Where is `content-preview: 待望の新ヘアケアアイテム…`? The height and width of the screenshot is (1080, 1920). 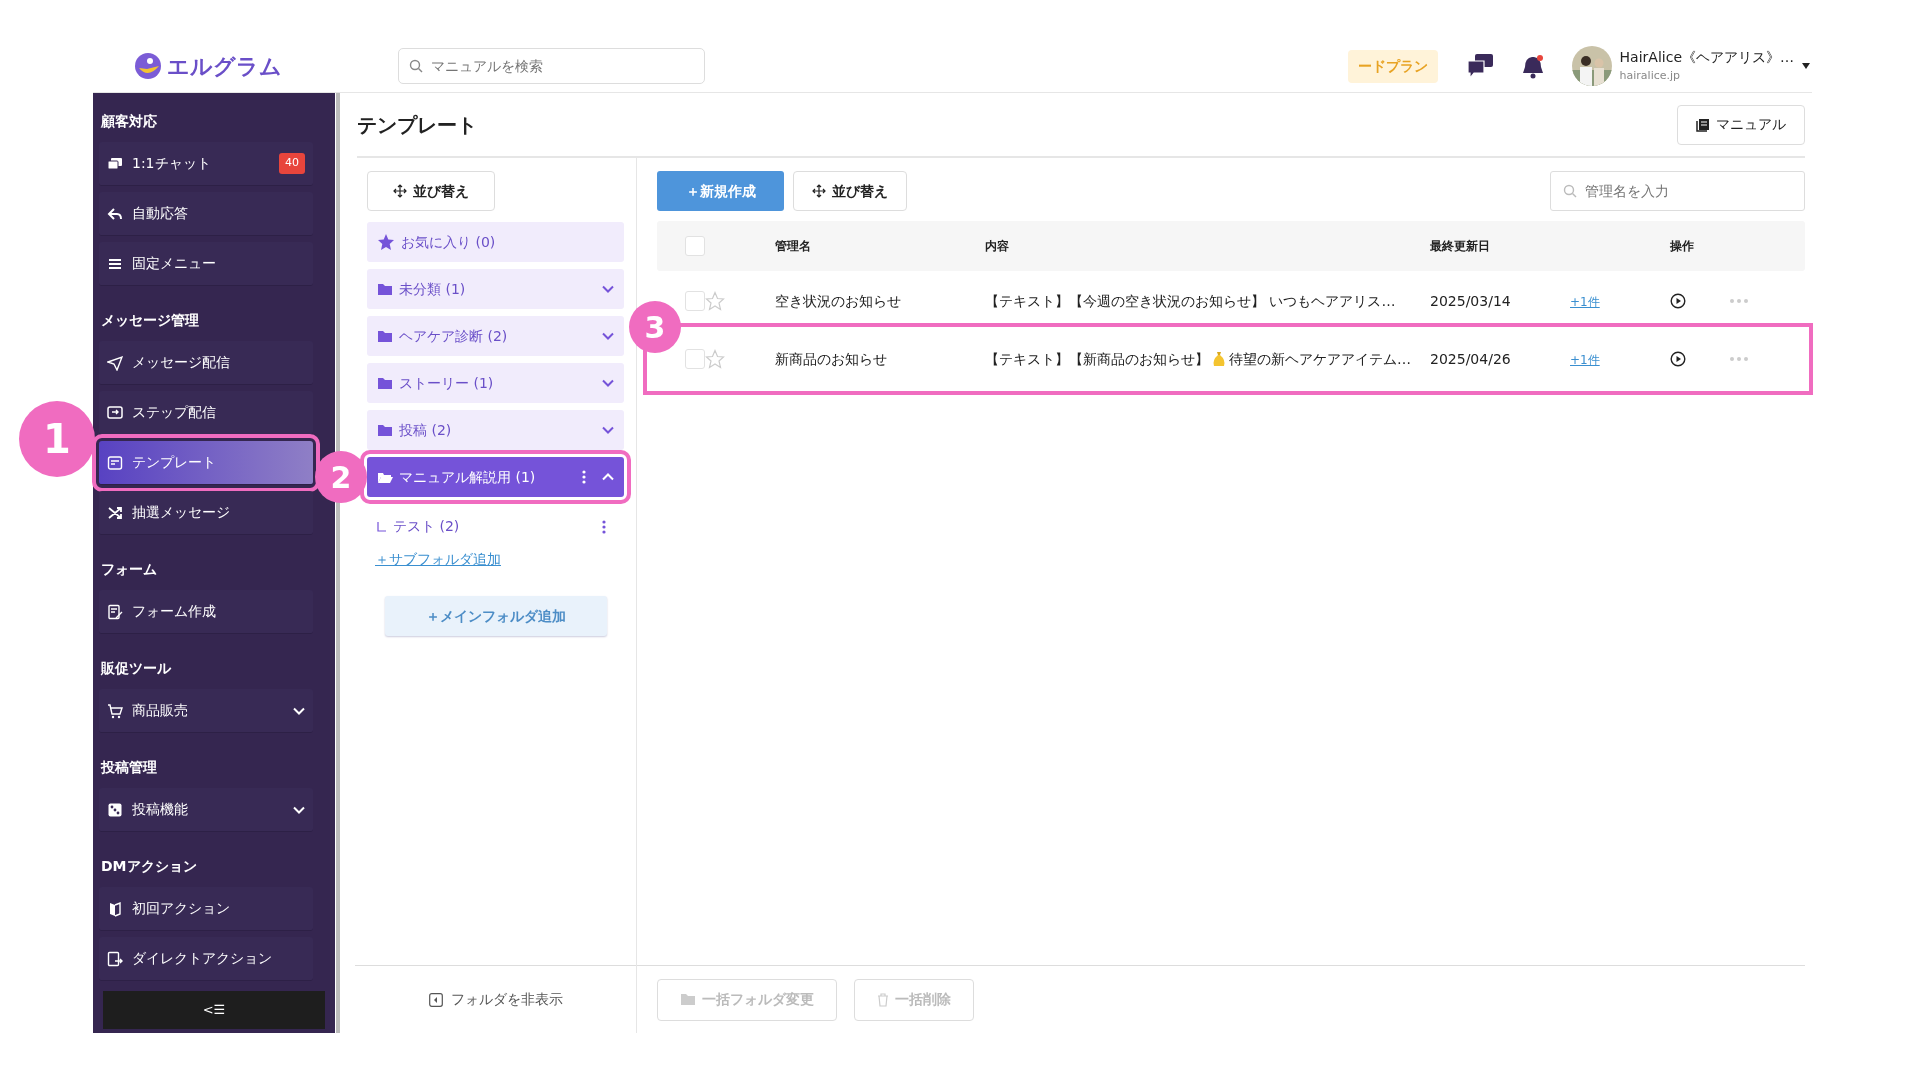 content-preview: 待望の新ヘアケアアイテム… is located at coordinates (1320, 359).